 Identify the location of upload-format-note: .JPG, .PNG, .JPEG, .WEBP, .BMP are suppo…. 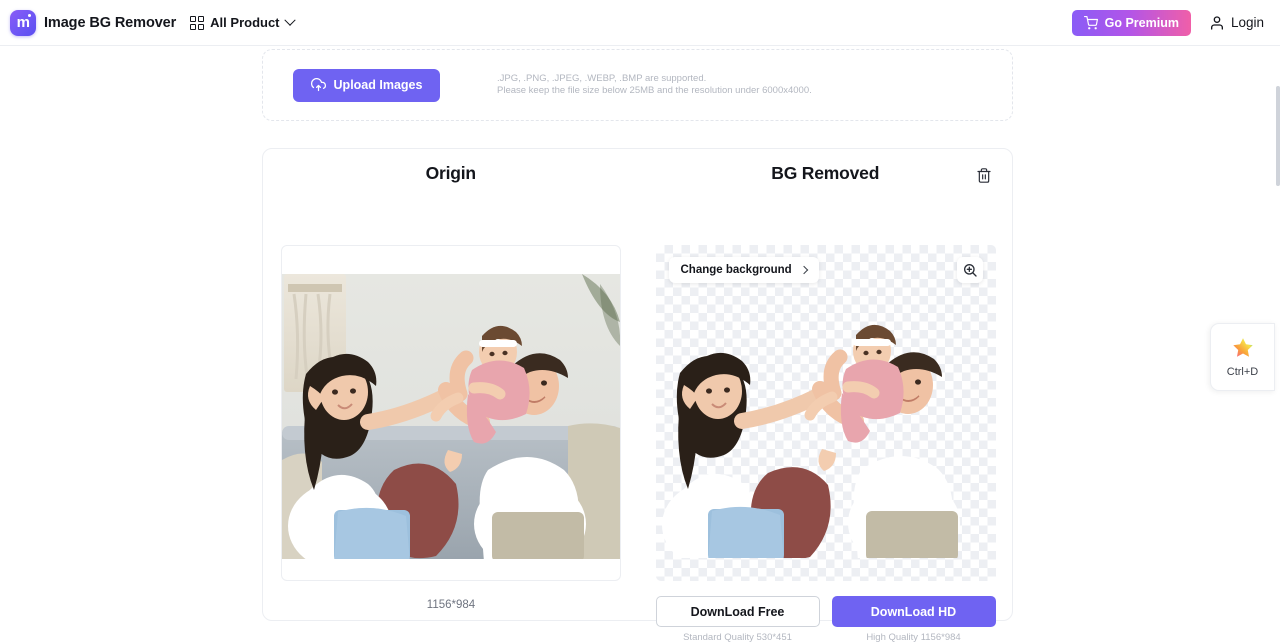
(654, 85).